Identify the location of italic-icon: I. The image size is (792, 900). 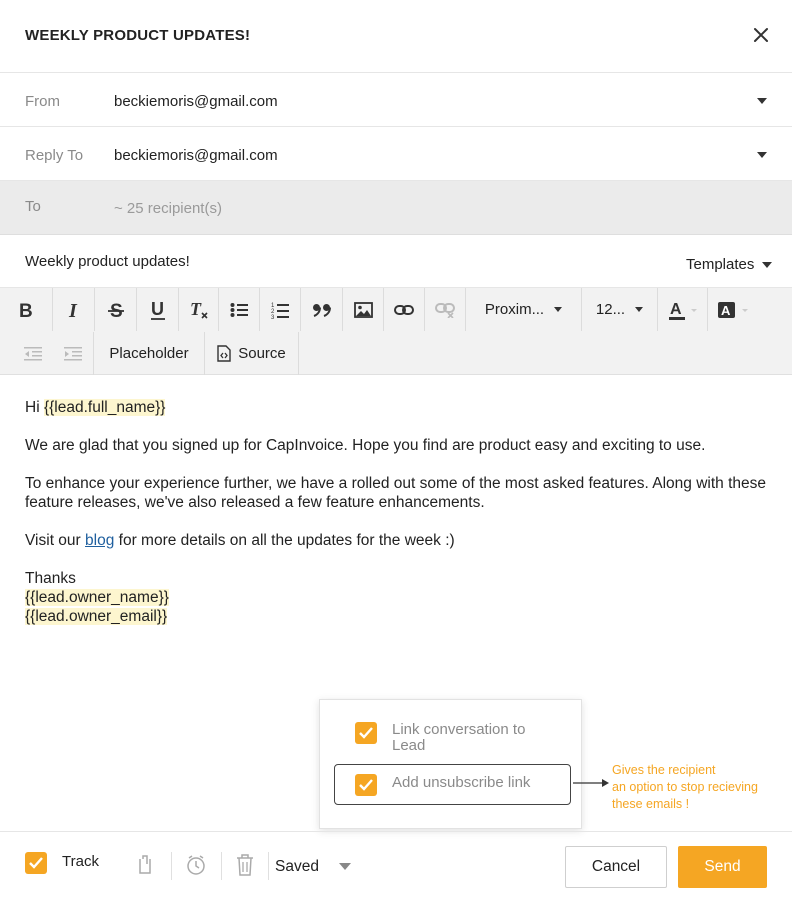
(73, 310).